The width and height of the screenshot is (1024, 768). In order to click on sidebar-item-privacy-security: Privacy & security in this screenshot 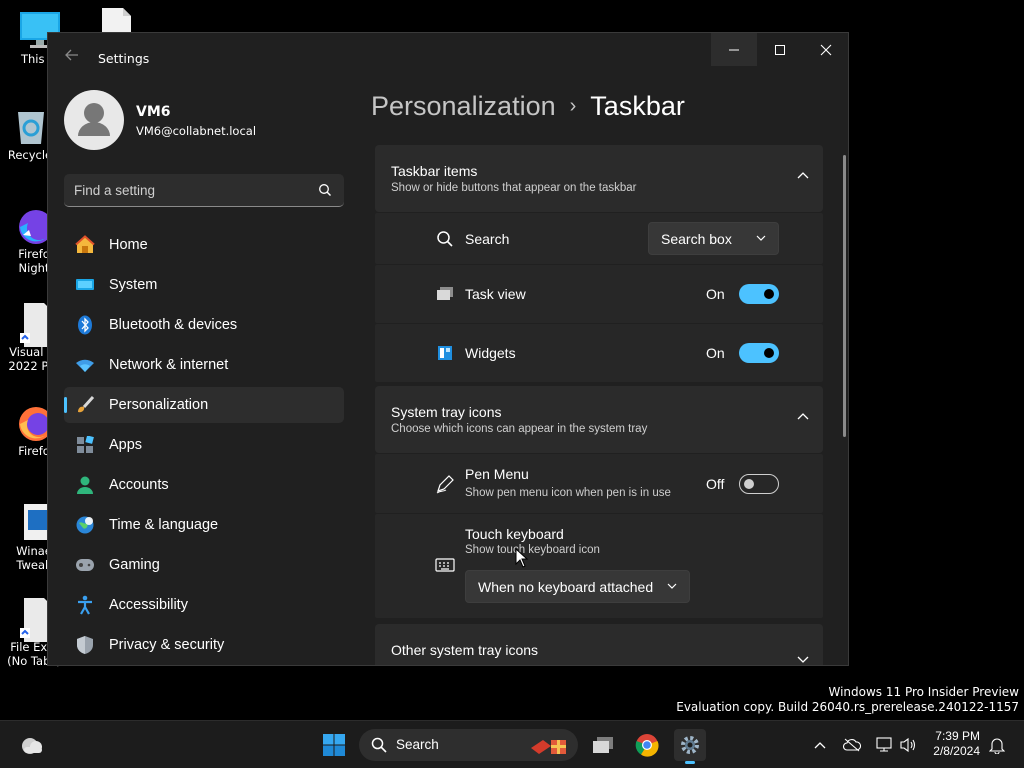, I will do `click(204, 645)`.